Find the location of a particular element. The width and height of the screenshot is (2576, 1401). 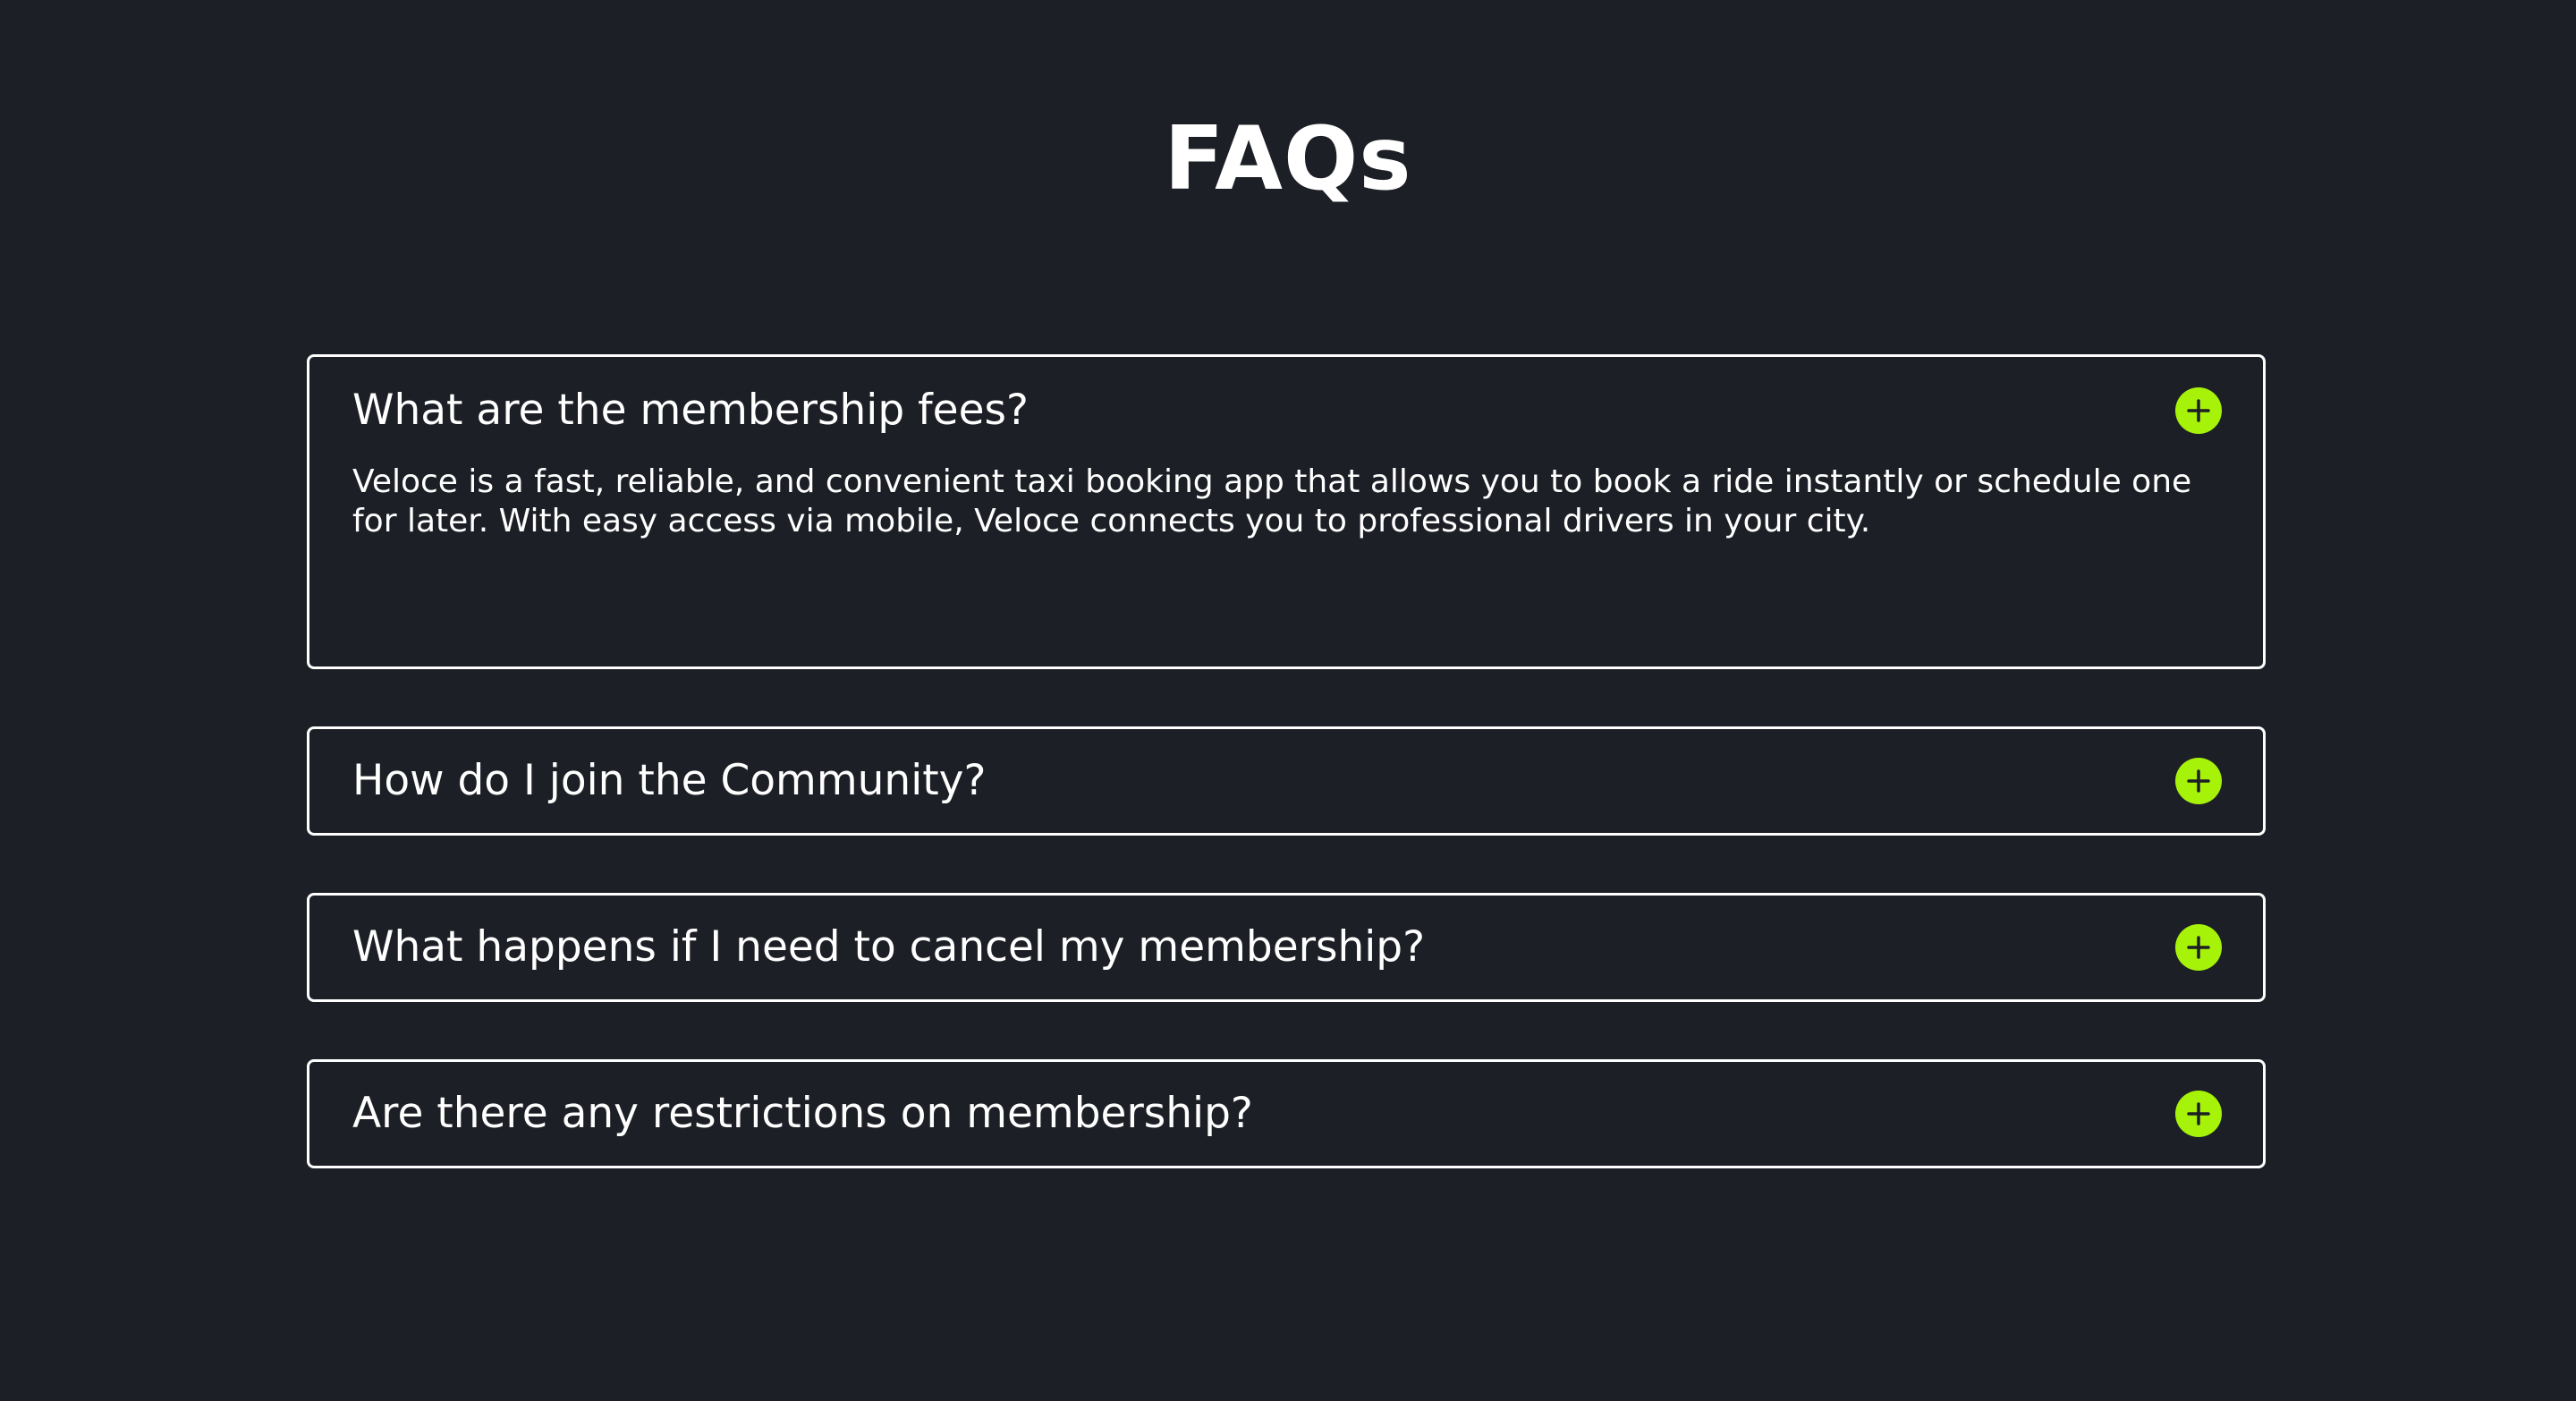

faq-question-toggle: How do I join the Community? is located at coordinates (1286, 781).